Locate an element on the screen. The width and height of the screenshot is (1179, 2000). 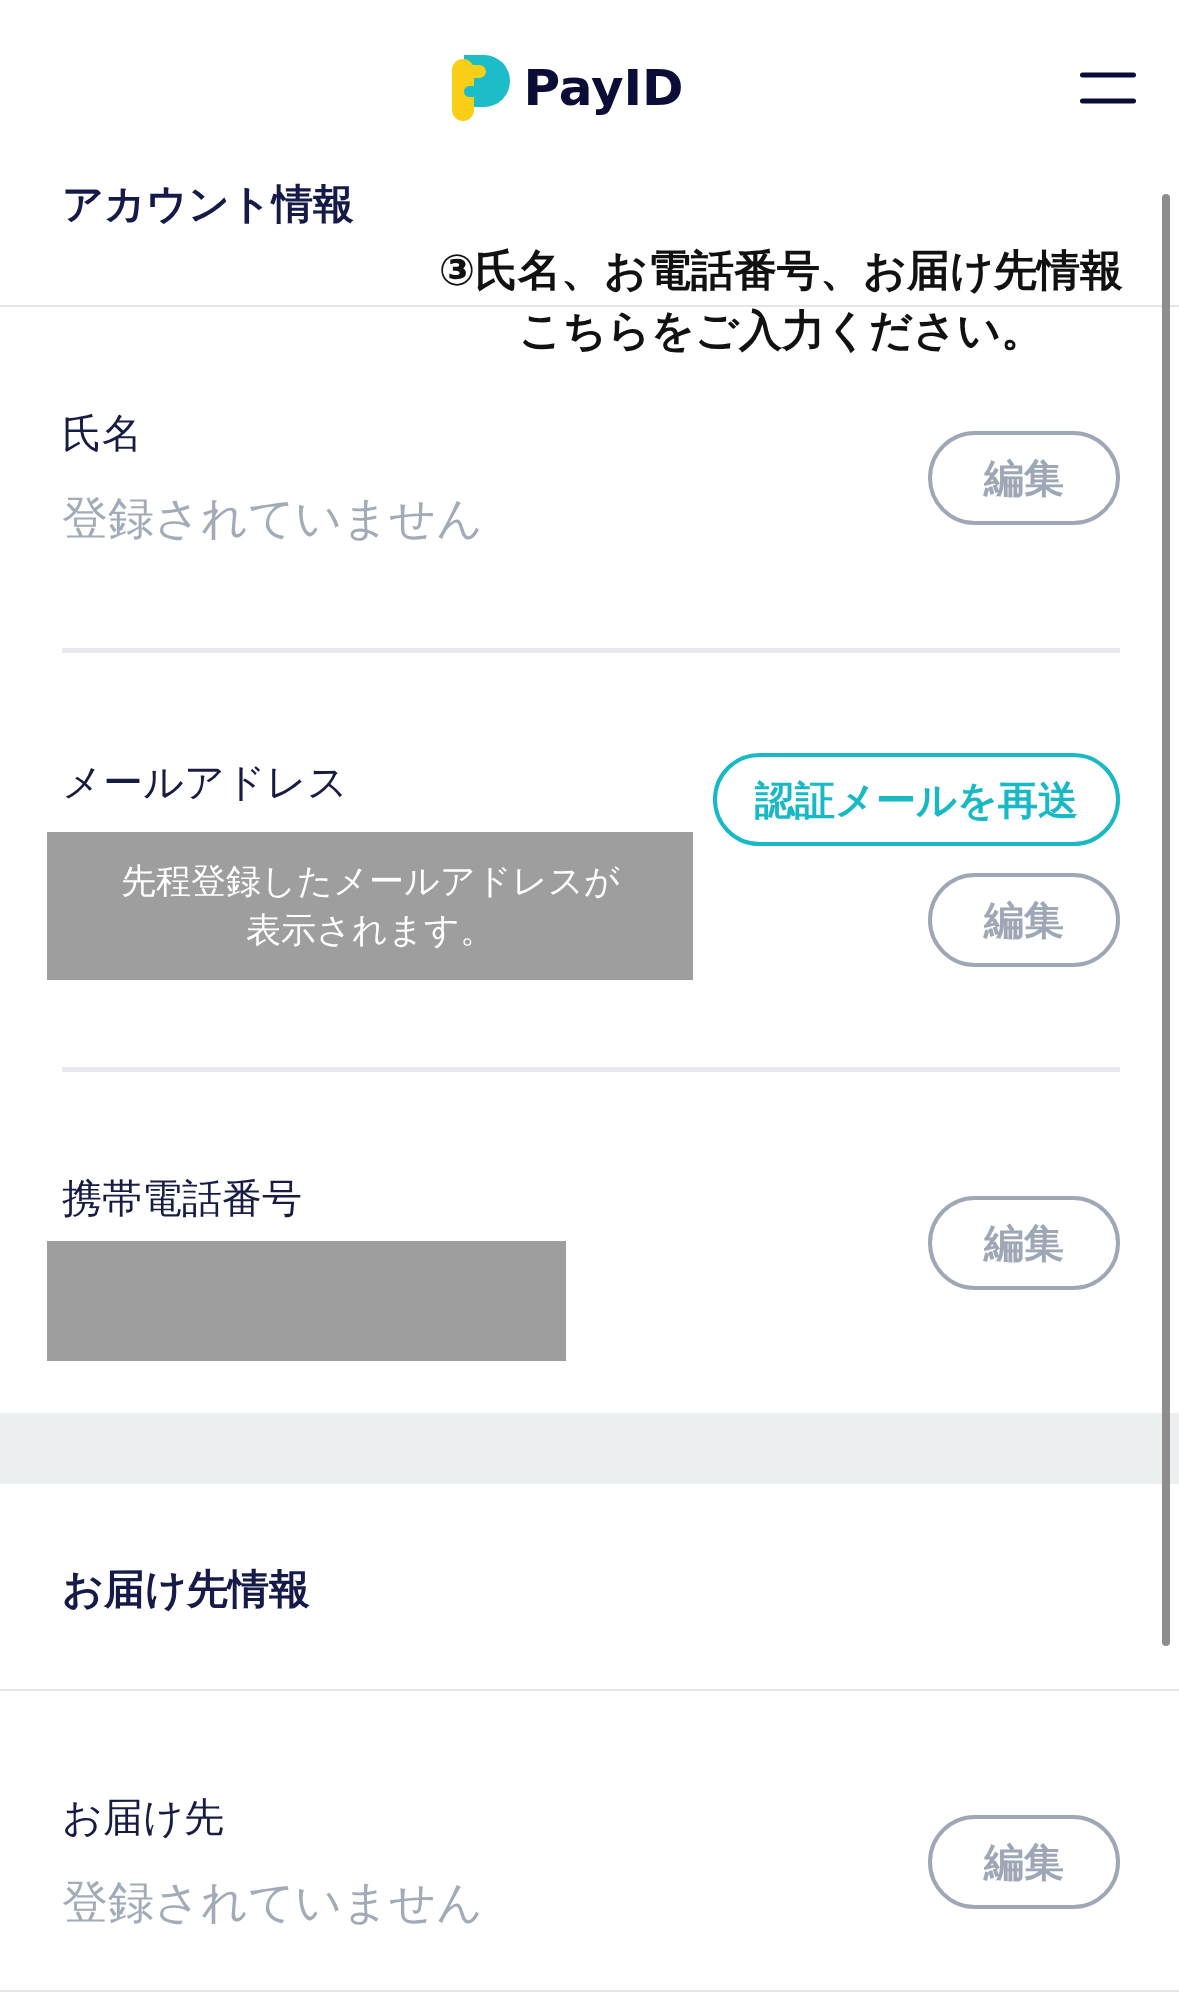
annotation-text: ③氏名、お電話番号、お届け先情報こちらをご入力ください。 is located at coordinates (781, 300).